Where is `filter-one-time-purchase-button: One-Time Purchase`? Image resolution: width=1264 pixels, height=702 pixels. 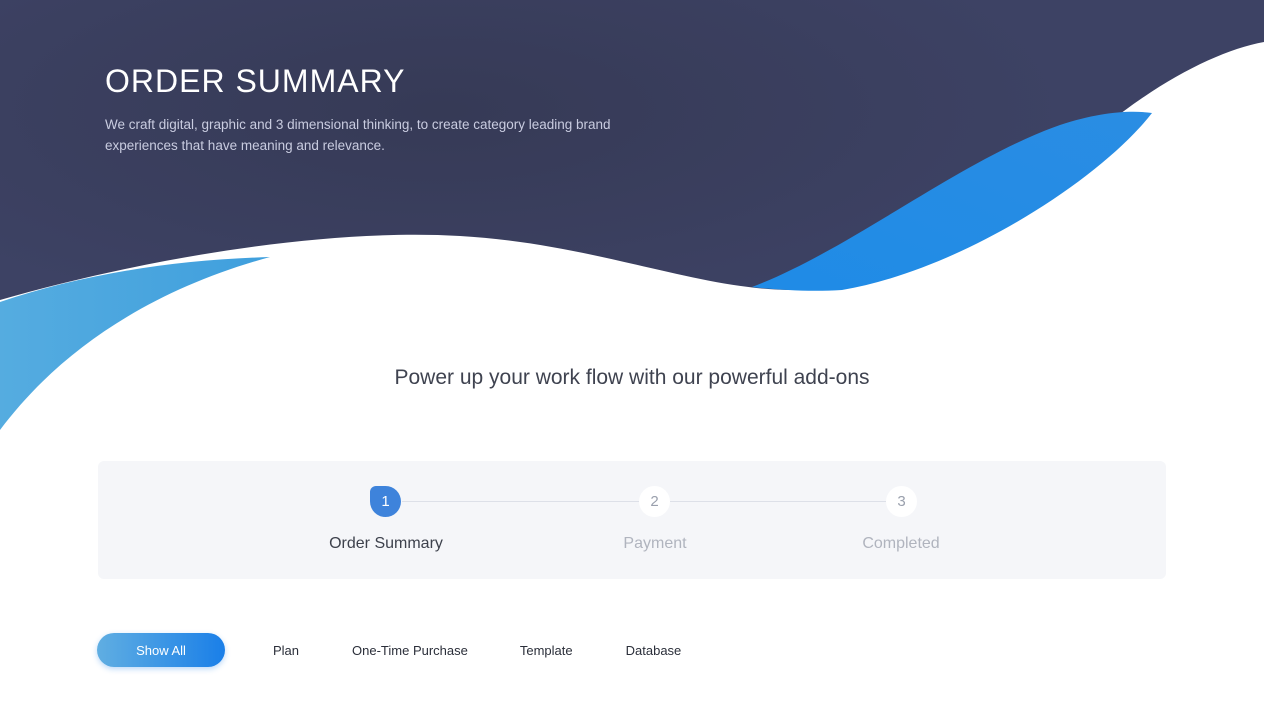 filter-one-time-purchase-button: One-Time Purchase is located at coordinates (410, 650).